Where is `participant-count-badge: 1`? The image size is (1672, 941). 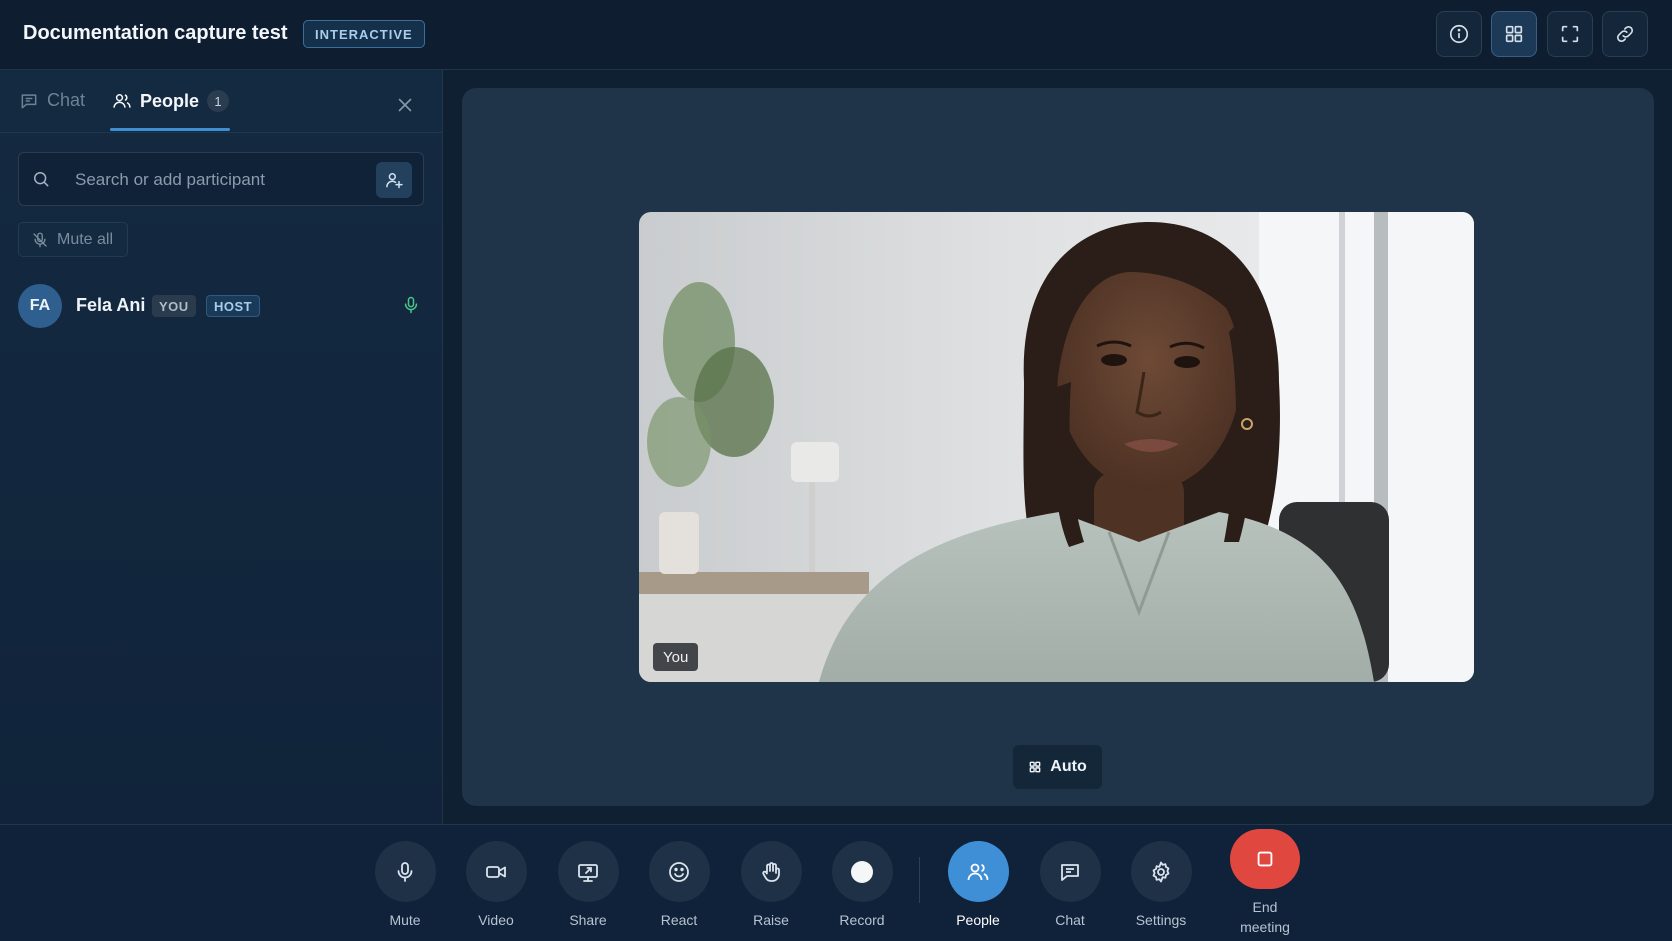 participant-count-badge: 1 is located at coordinates (218, 101).